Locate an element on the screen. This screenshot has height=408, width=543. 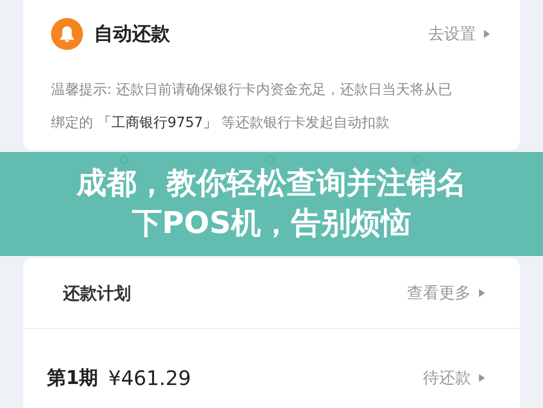
section-title: 还款计划 is located at coordinates (97, 293).